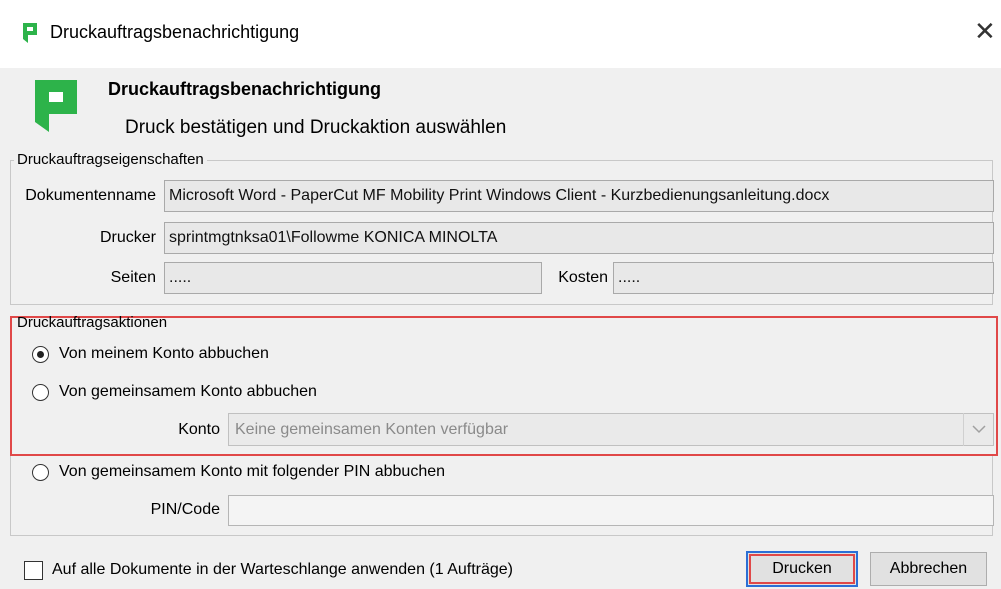 The width and height of the screenshot is (1001, 589). What do you see at coordinates (611, 429) in the screenshot?
I see `account-dropdown: Keine gemeinsamen Konten verfügbar` at bounding box center [611, 429].